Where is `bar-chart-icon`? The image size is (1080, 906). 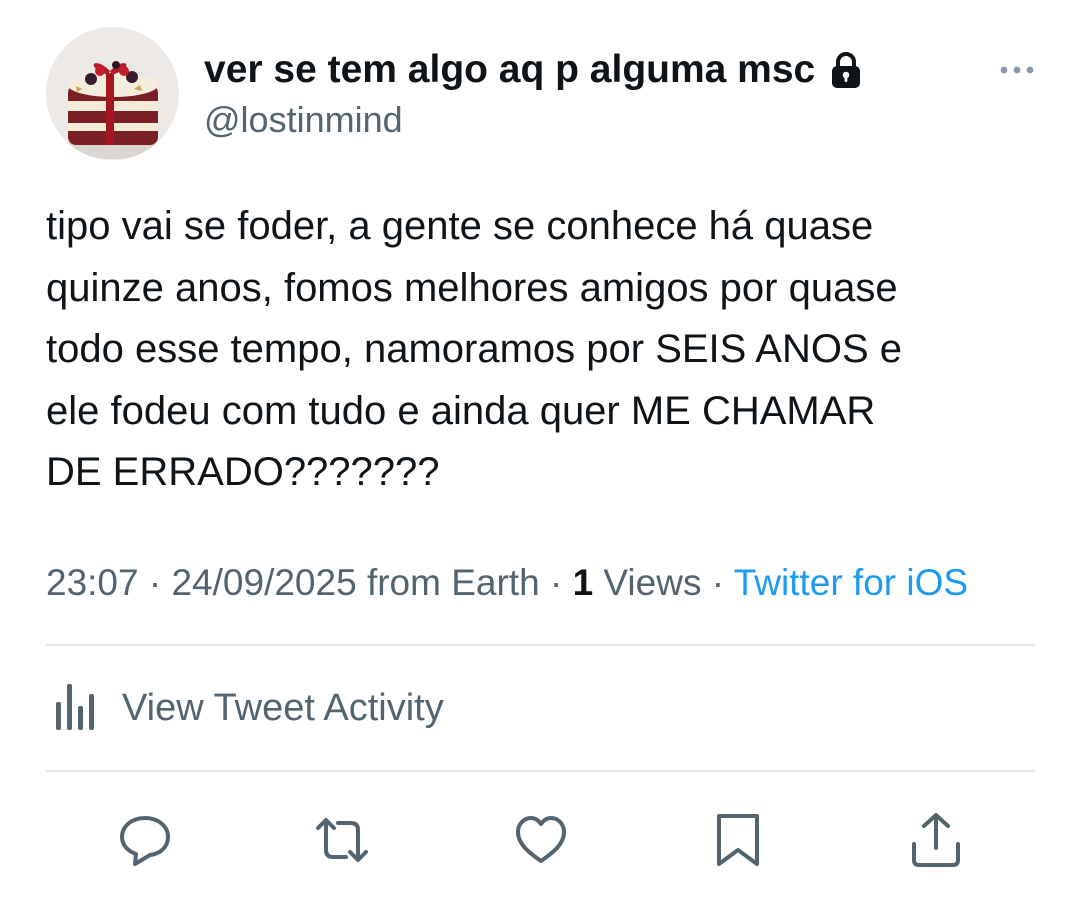
bar-chart-icon is located at coordinates (75, 707).